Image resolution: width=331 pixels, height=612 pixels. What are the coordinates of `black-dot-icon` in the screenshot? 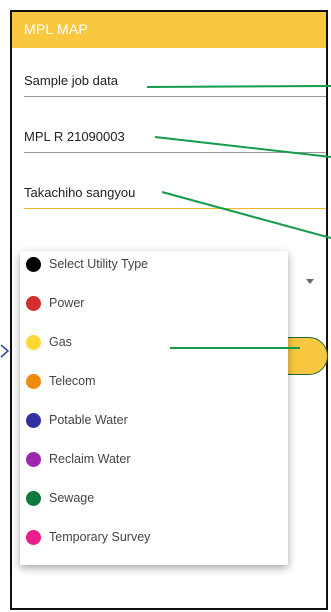 It's located at (33, 264).